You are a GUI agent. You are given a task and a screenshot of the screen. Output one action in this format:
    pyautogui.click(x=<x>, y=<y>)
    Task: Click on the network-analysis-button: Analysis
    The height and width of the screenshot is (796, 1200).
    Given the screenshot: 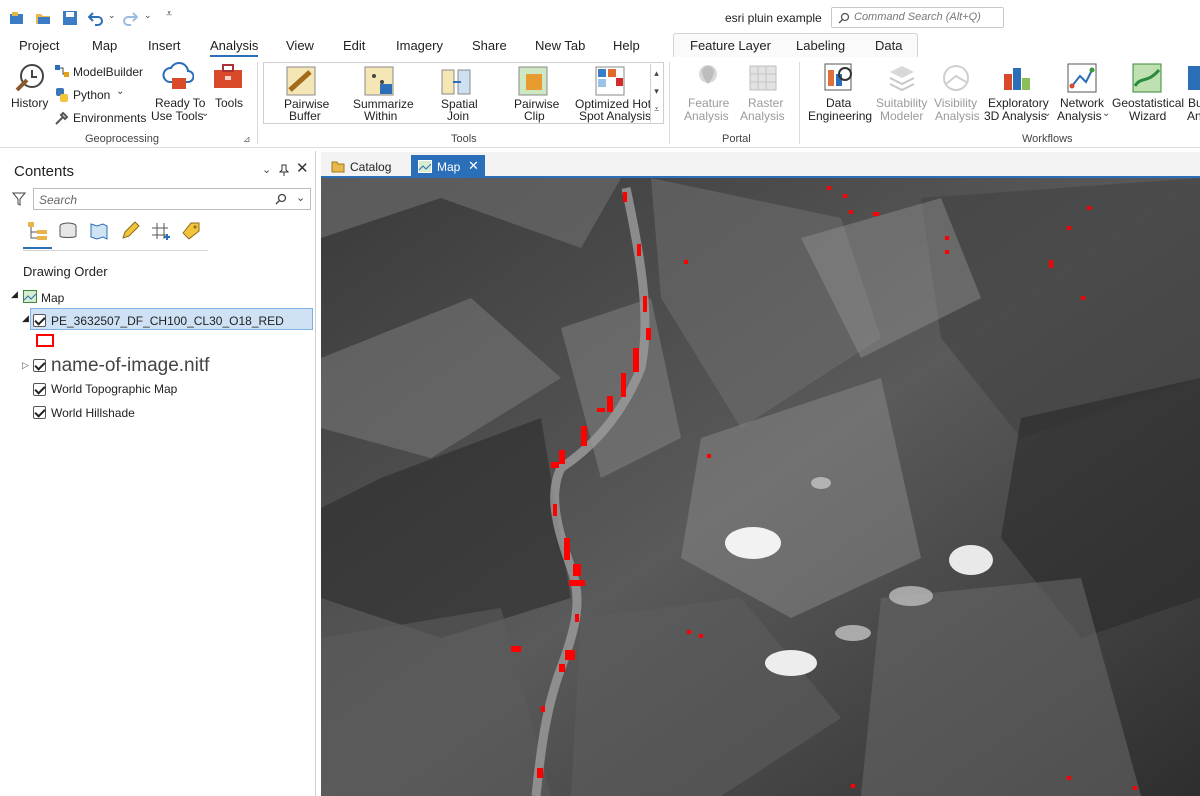 What is the action you would take?
    pyautogui.click(x=1079, y=116)
    